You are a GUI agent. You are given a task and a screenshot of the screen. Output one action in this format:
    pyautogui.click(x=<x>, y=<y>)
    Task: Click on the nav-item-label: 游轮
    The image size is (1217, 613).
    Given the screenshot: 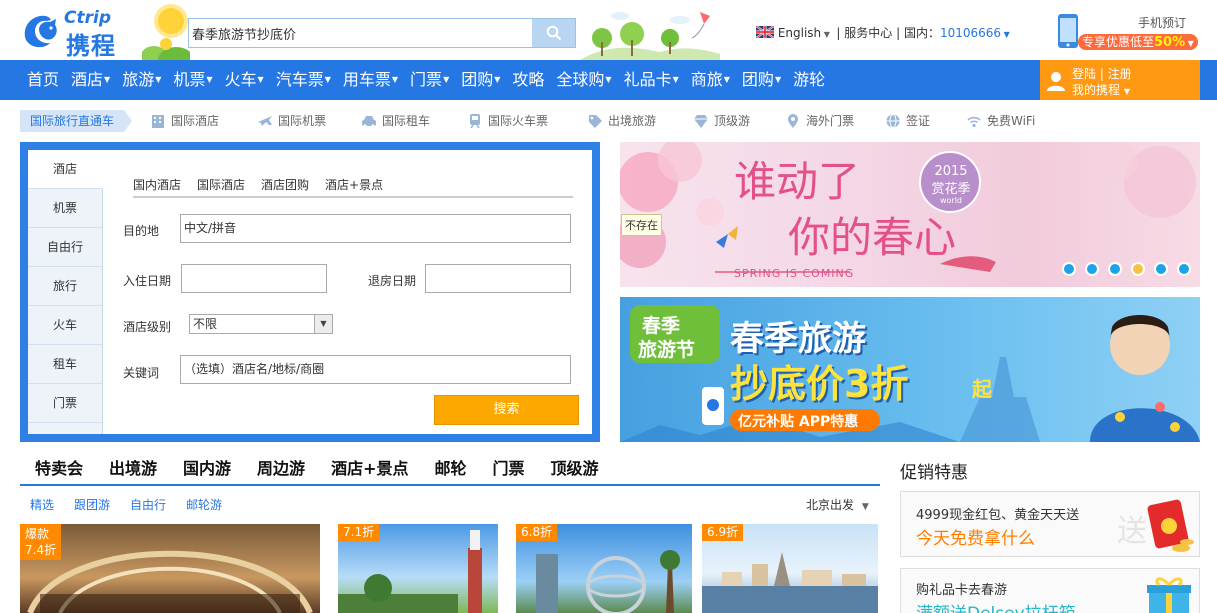 What is the action you would take?
    pyautogui.click(x=809, y=79)
    